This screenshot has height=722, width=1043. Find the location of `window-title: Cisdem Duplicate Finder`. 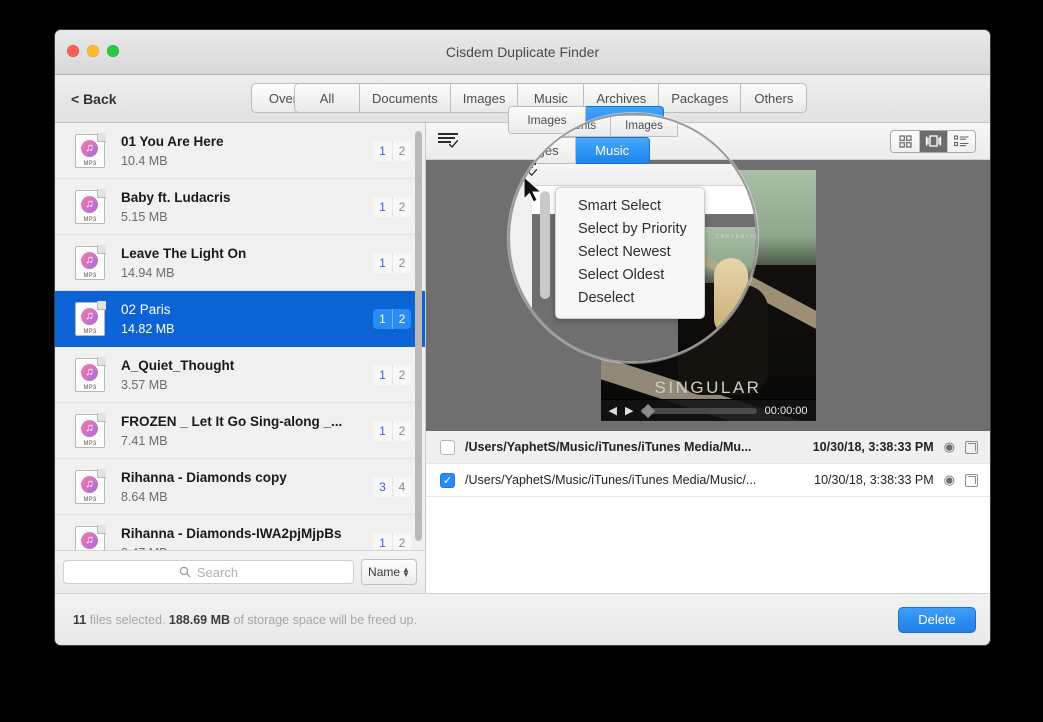

window-title: Cisdem Duplicate Finder is located at coordinates (522, 52).